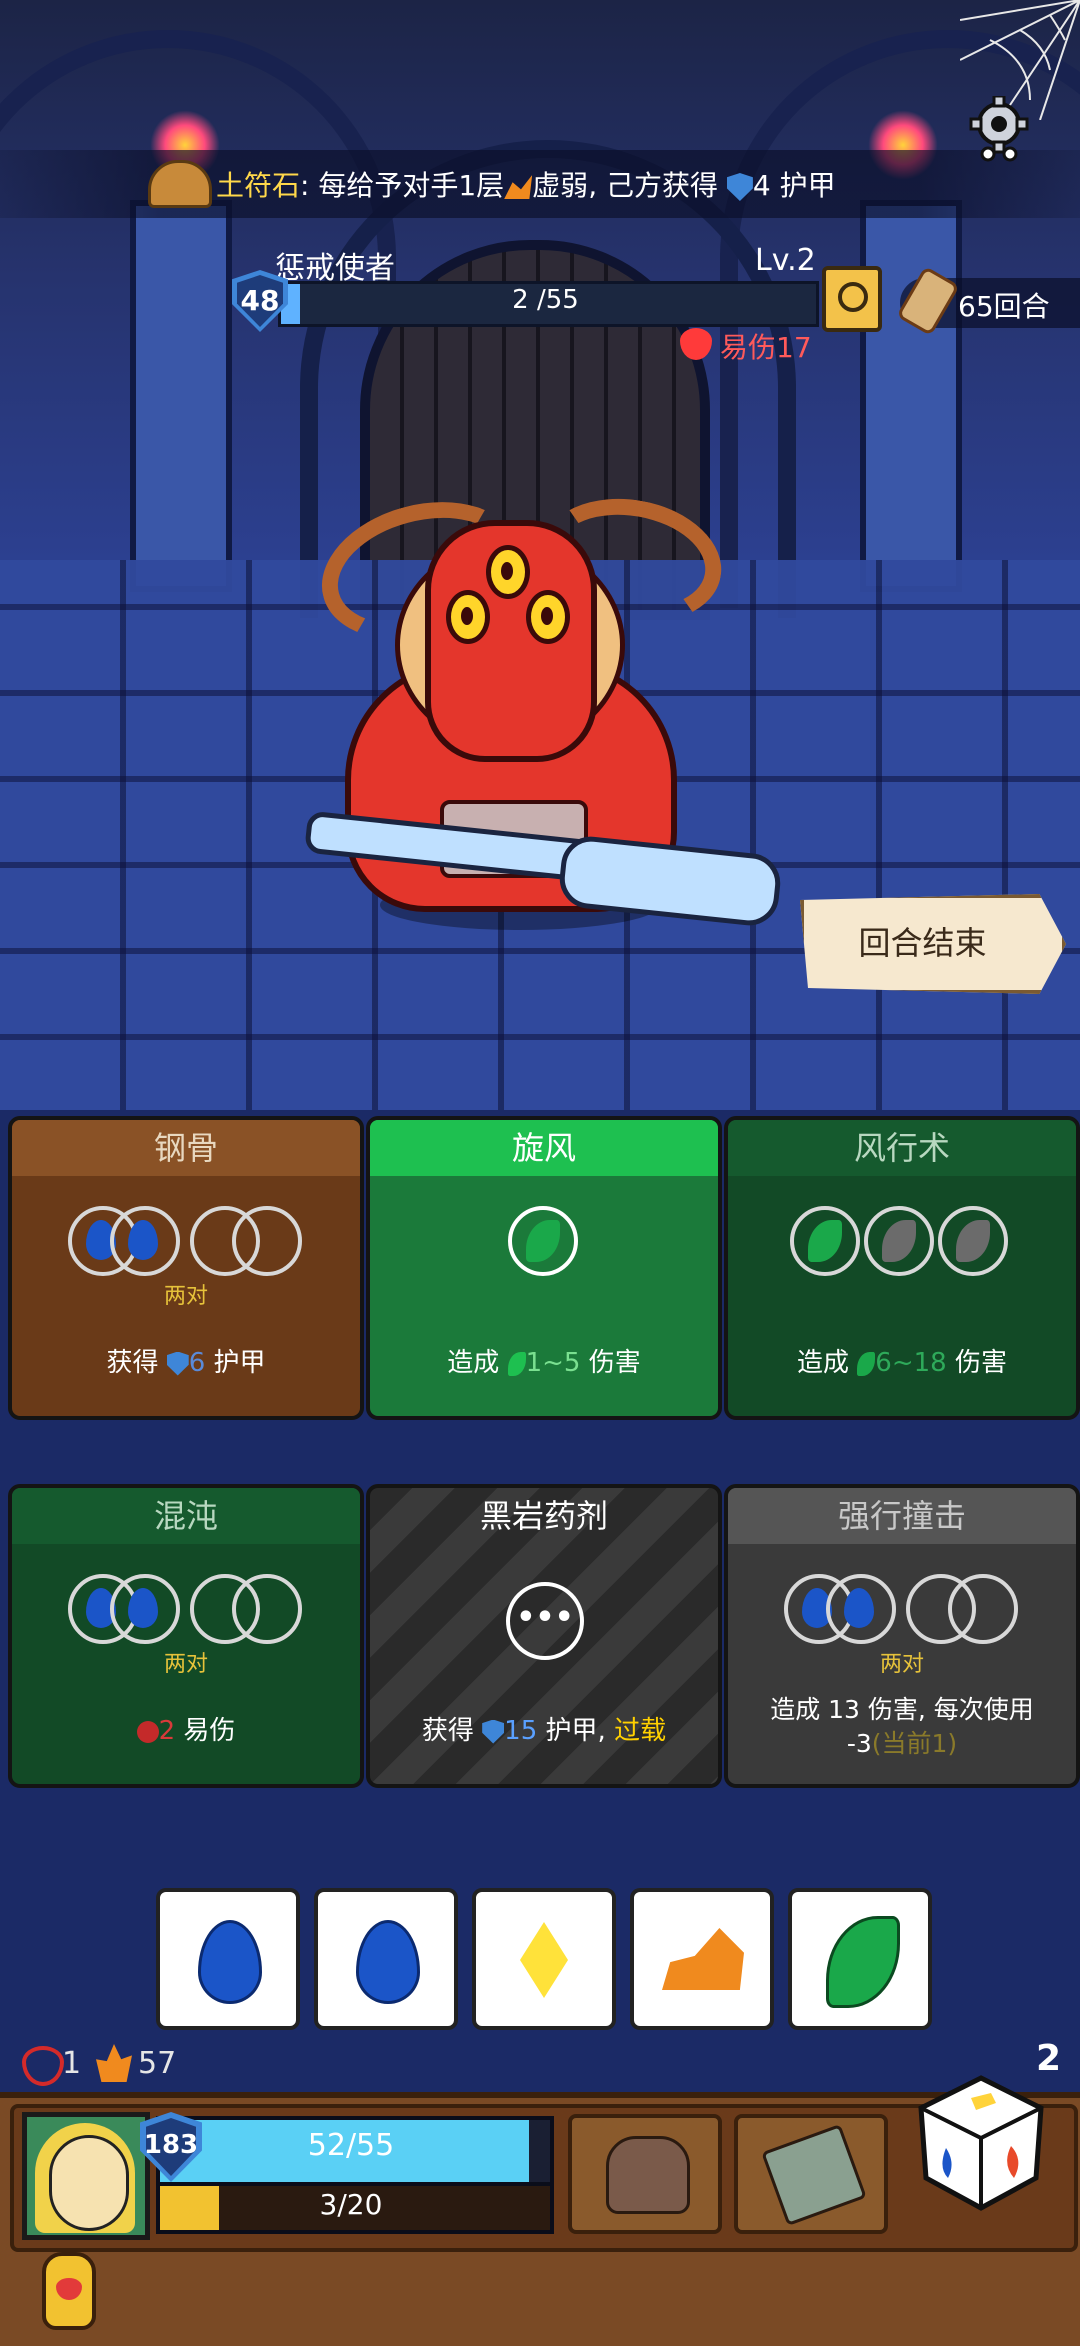 This screenshot has width=1080, height=2346. I want to click on enemy-shield-value: 48, so click(260, 300).